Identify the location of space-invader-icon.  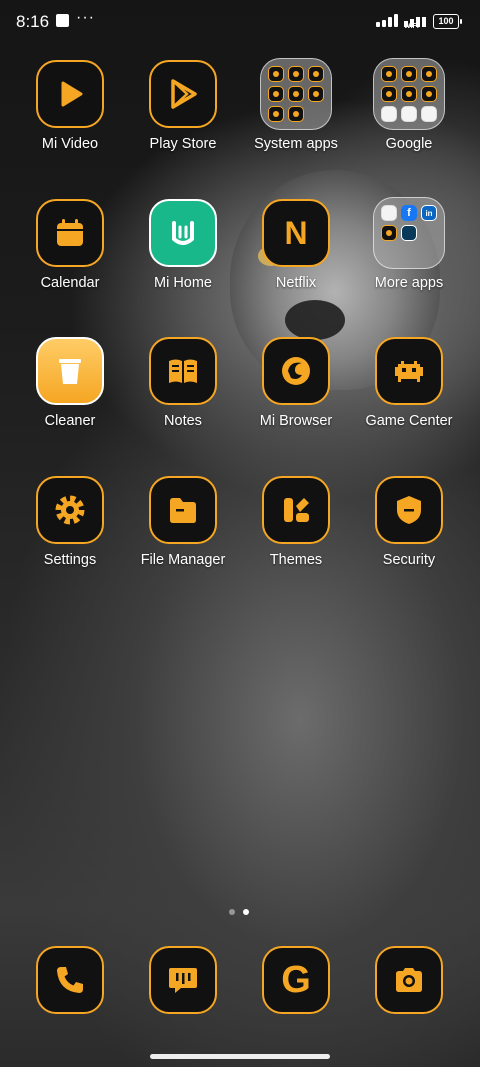
(409, 371).